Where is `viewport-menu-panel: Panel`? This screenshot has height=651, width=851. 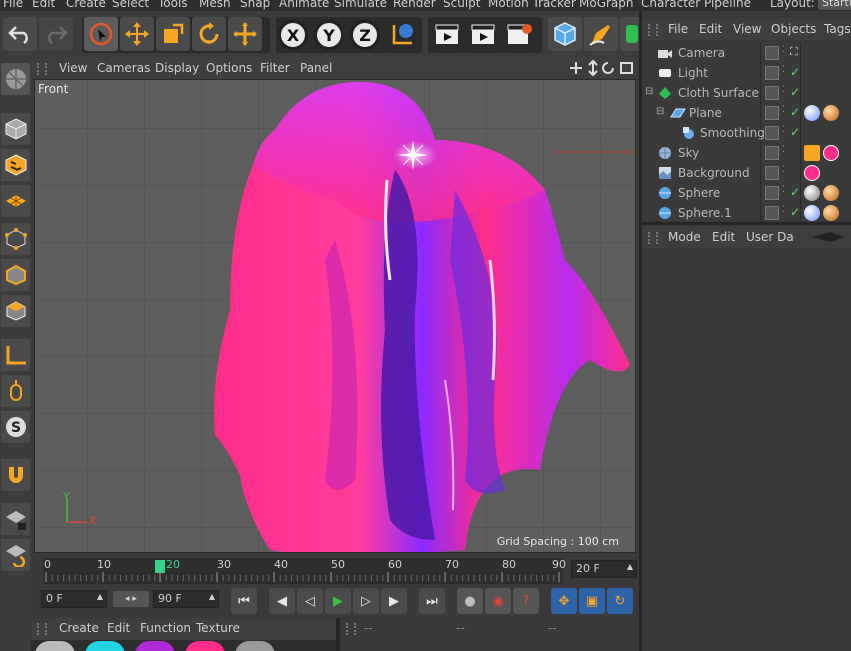
viewport-menu-panel: Panel is located at coordinates (316, 68).